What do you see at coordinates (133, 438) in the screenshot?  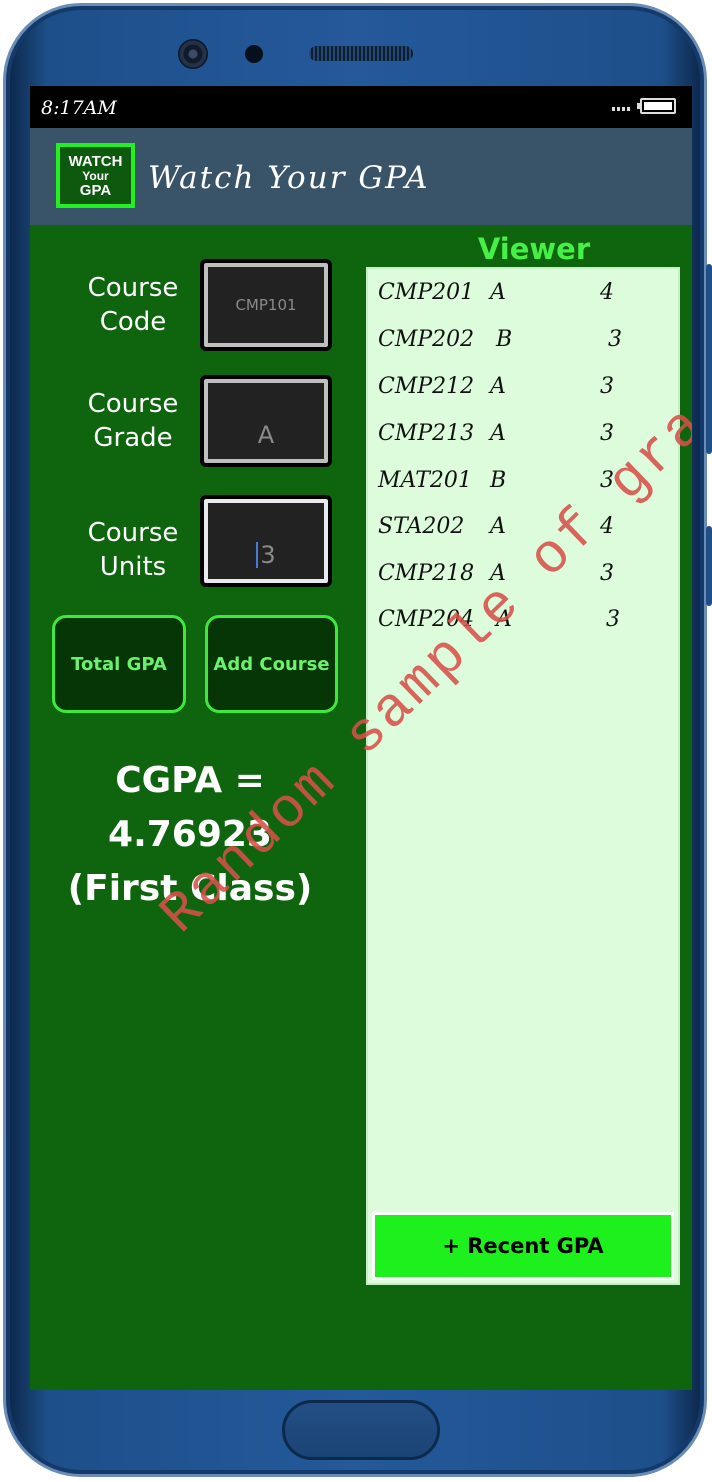 I see `course-grade-label-line-2: Grade` at bounding box center [133, 438].